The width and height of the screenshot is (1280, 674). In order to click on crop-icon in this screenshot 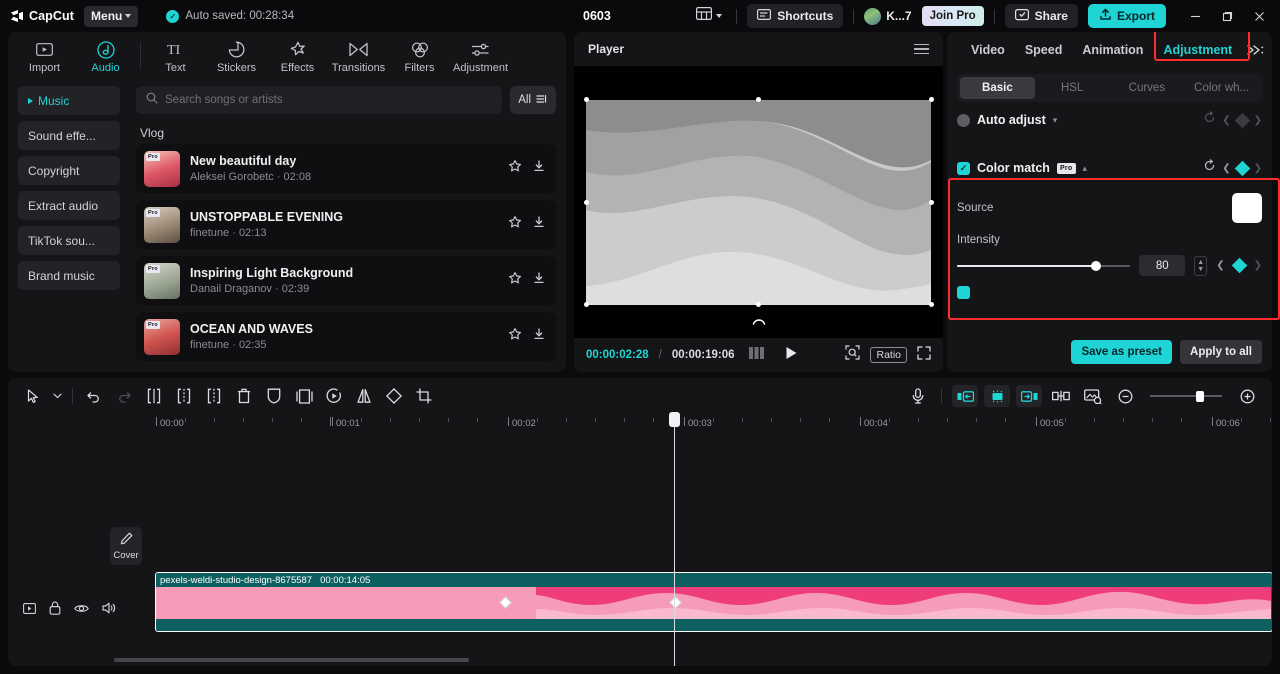, I will do `click(424, 396)`.